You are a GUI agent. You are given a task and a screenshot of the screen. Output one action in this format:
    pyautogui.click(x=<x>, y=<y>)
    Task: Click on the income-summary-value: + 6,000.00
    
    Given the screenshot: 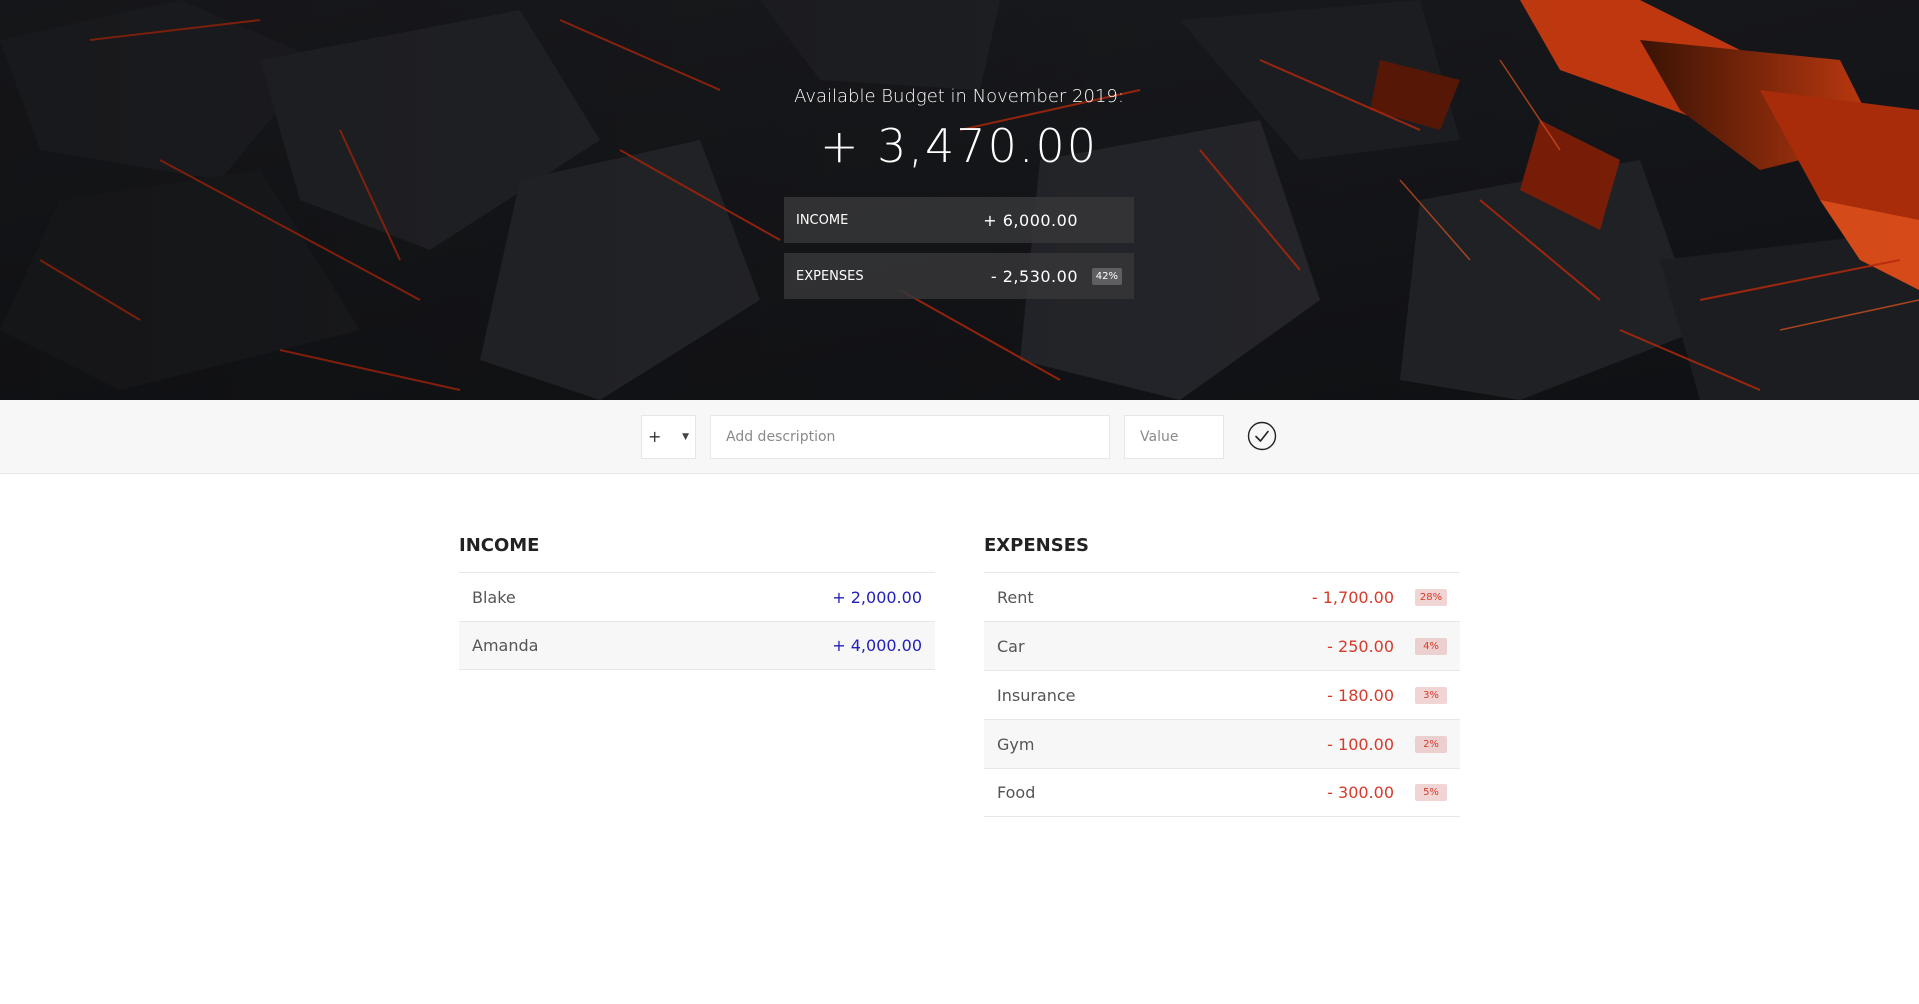 What is the action you would take?
    pyautogui.click(x=1030, y=220)
    